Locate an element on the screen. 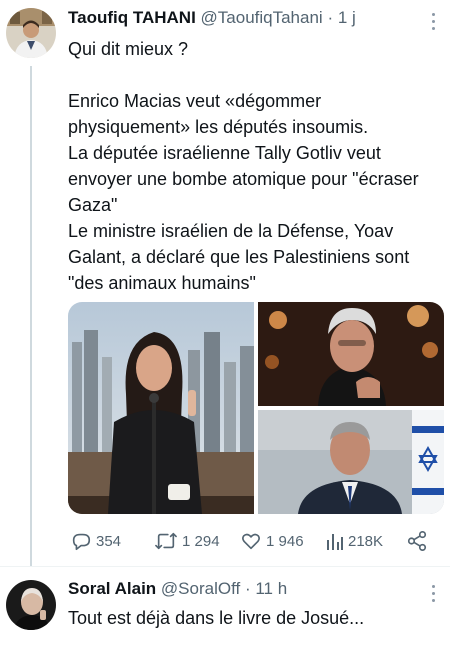  share-button is located at coordinates (417, 541).